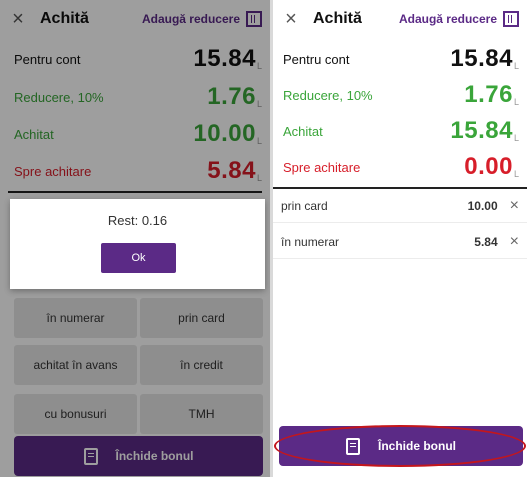 This screenshot has height=477, width=527. What do you see at coordinates (482, 205) in the screenshot?
I see `payment-amount: 10.00` at bounding box center [482, 205].